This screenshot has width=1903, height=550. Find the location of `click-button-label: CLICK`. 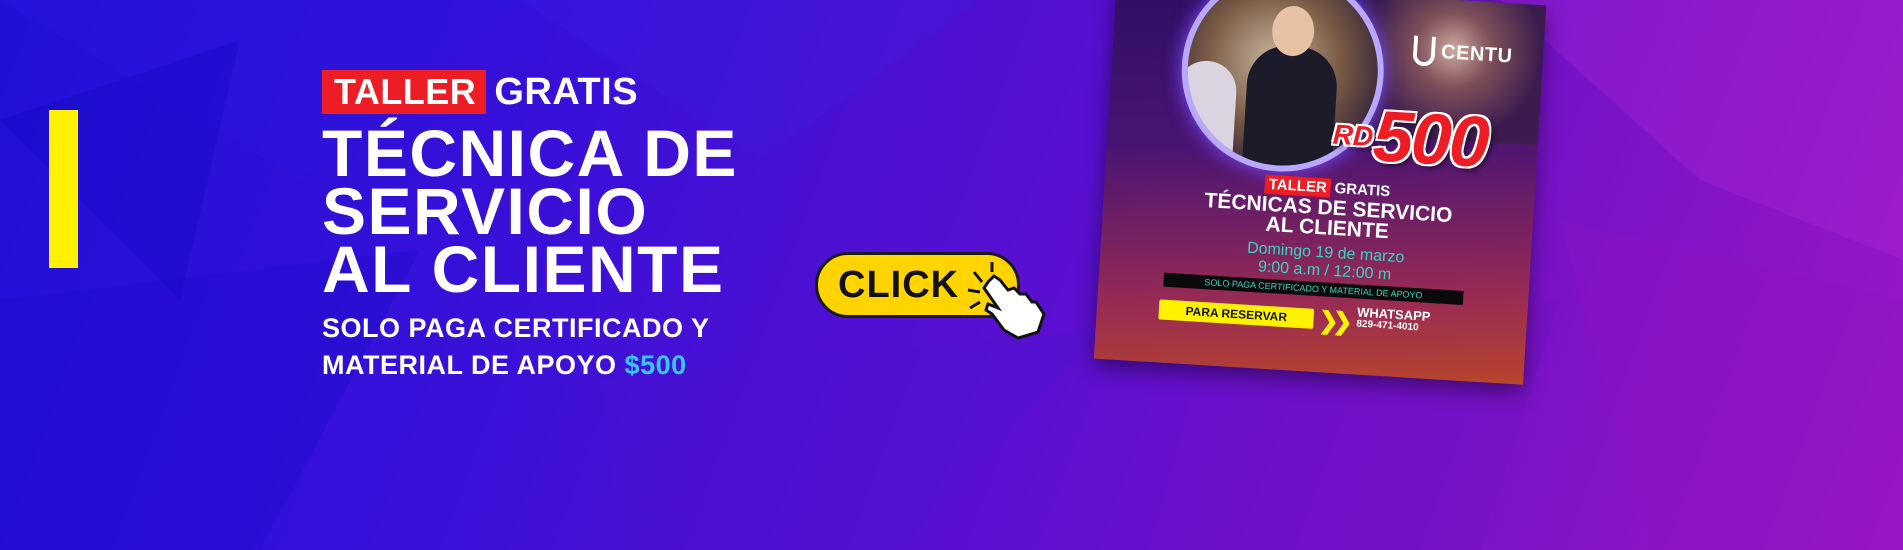

click-button-label: CLICK is located at coordinates (899, 284).